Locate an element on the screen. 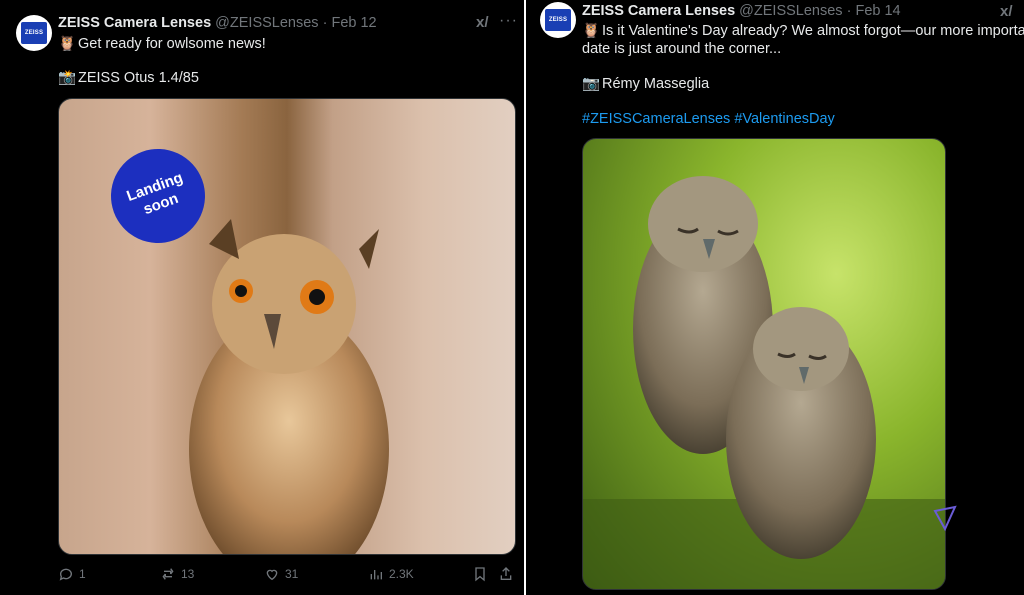  product-name: ZEISS Otus 1.4/85 is located at coordinates (138, 78).